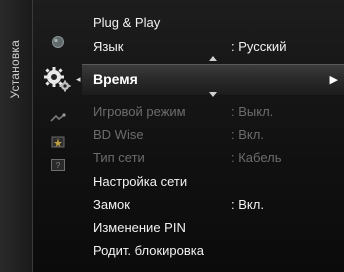  I want to click on menu-item-label: Замок, so click(111, 204).